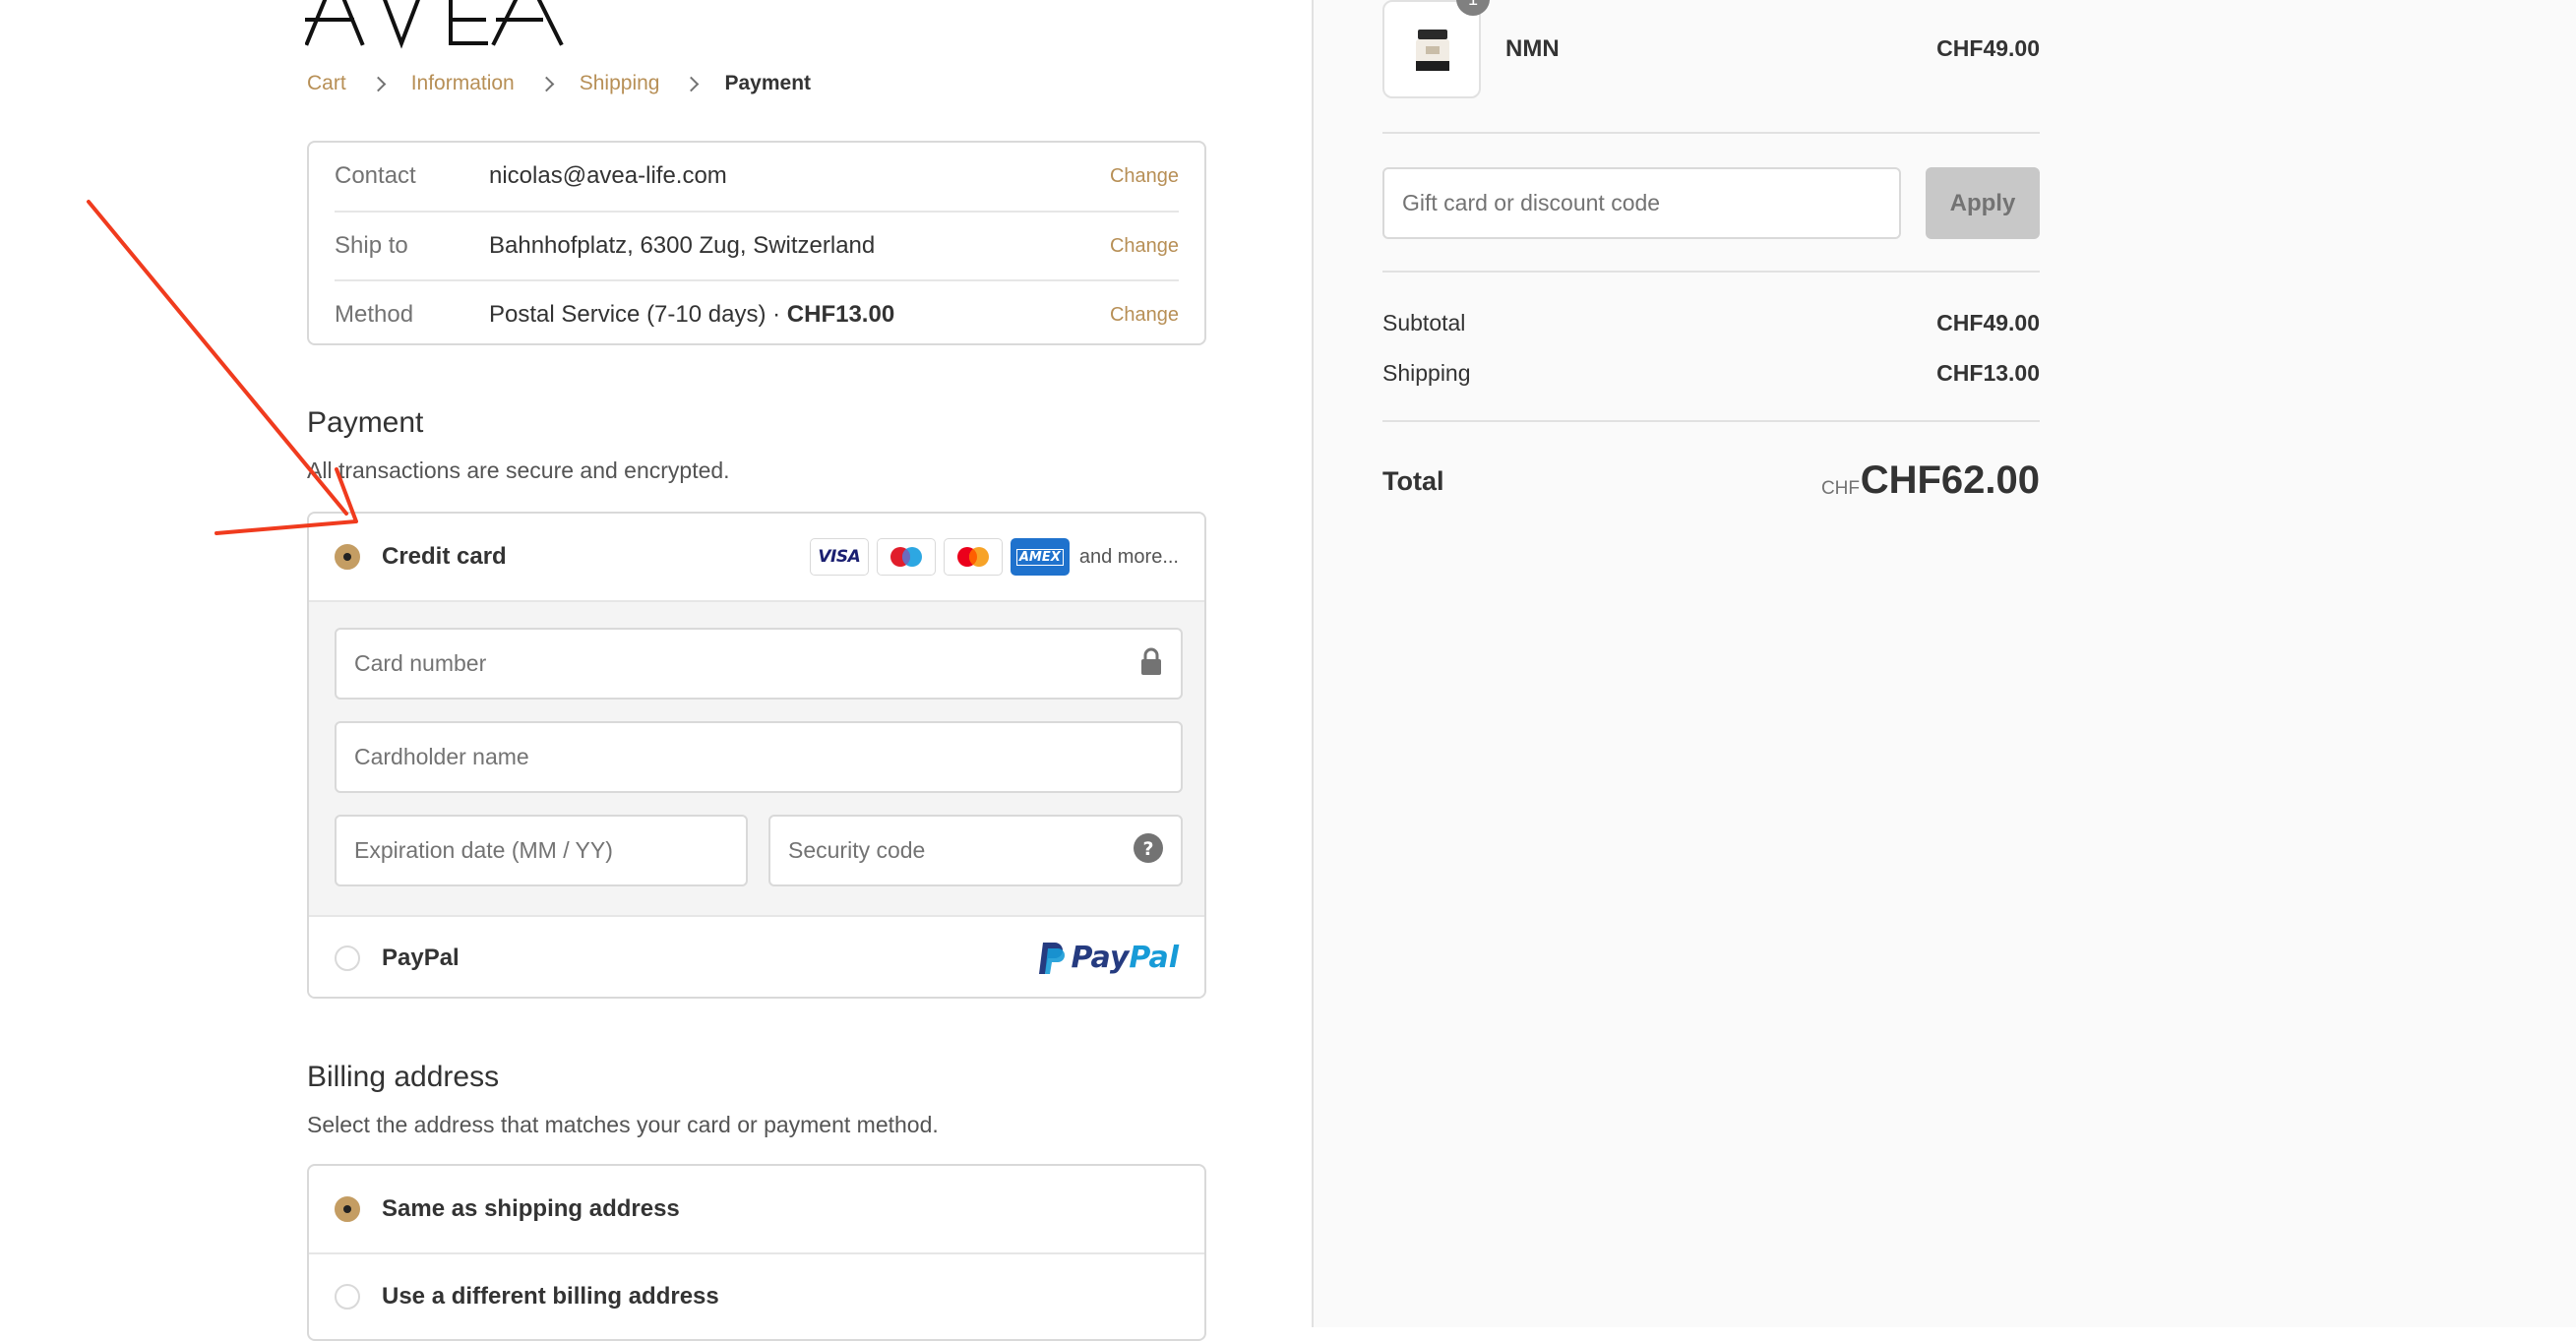 The height and width of the screenshot is (1341, 2576). I want to click on breadcrumb-information: Information, so click(463, 84).